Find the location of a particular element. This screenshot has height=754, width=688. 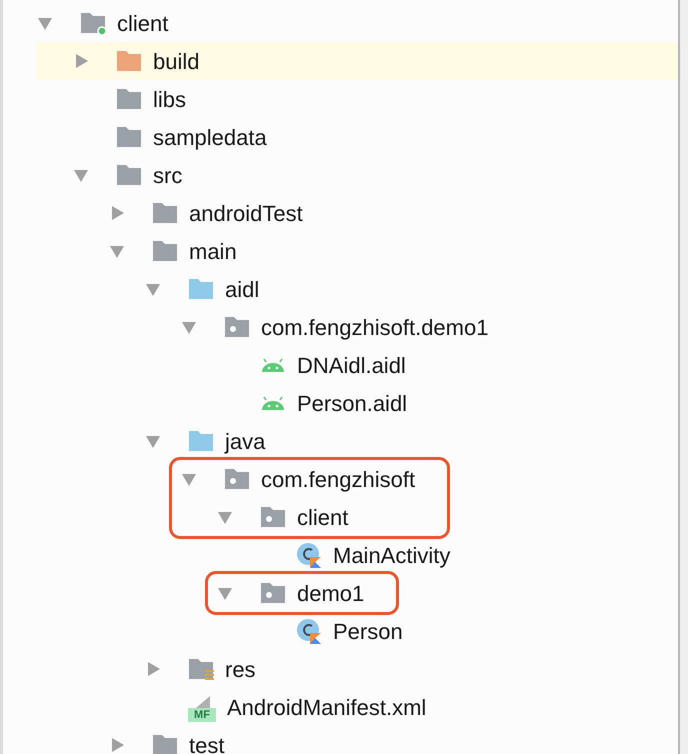

tree-label: com.fengzhisoft is located at coordinates (338, 480).